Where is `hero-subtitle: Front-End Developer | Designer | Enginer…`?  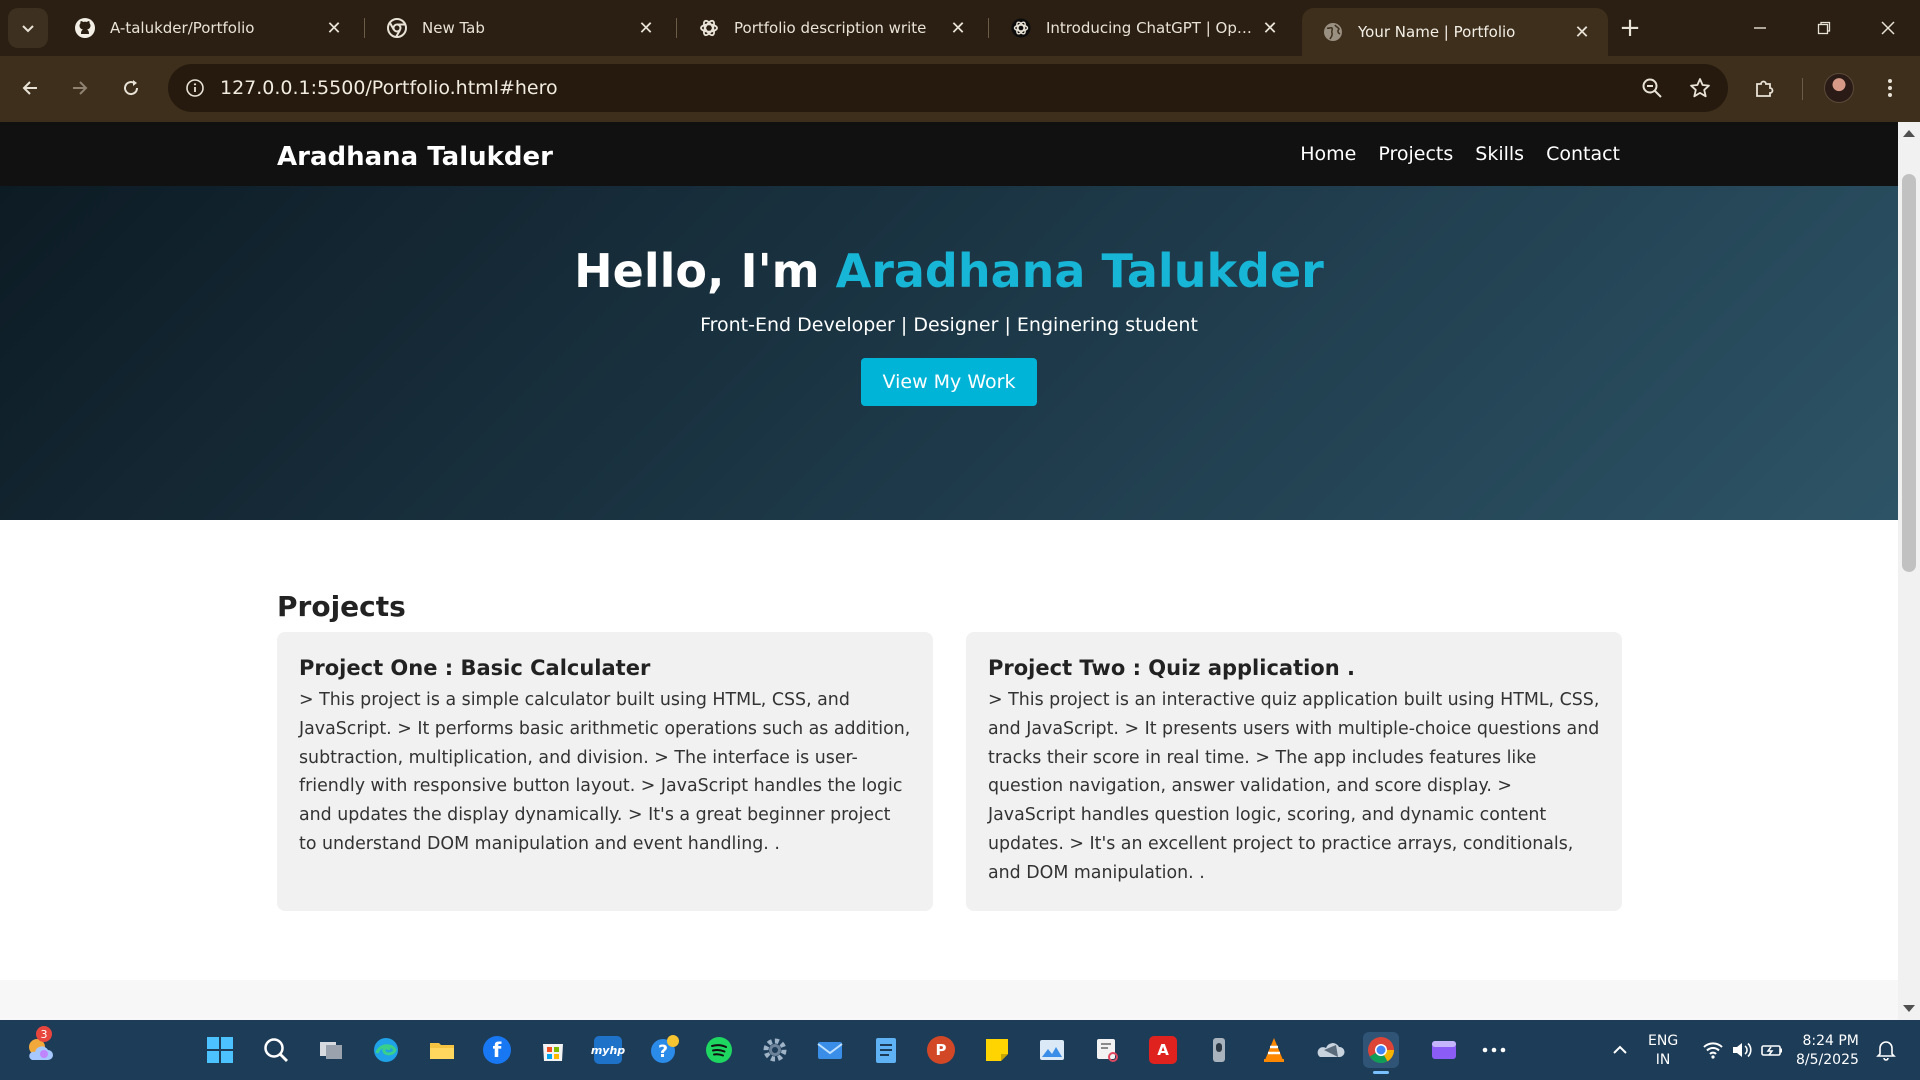
hero-subtitle: Front-End Developer | Designer | Enginer… is located at coordinates (949, 325).